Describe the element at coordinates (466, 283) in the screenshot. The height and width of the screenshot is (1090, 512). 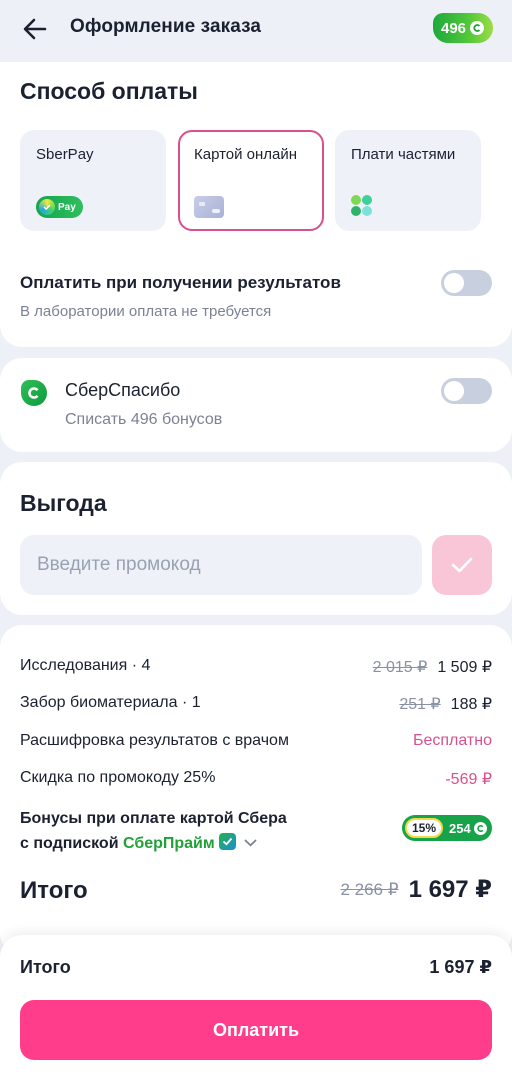
I see `pay-on-result-toggle` at that location.